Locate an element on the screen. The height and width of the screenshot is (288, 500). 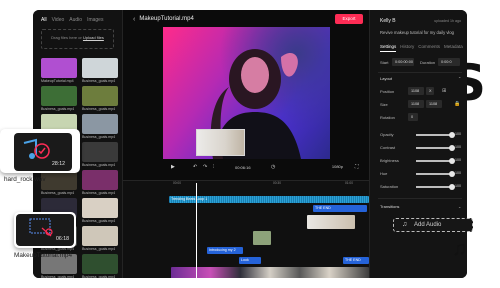
timer-icon: ◷ is located at coordinates (273, 167).